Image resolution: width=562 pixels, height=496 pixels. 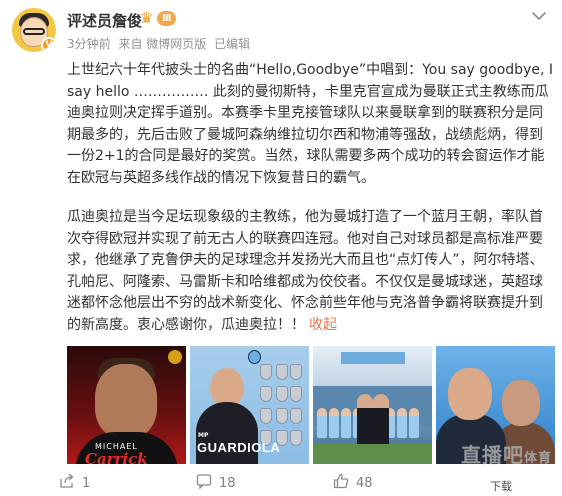 I want to click on share-count: 1, so click(x=86, y=483).